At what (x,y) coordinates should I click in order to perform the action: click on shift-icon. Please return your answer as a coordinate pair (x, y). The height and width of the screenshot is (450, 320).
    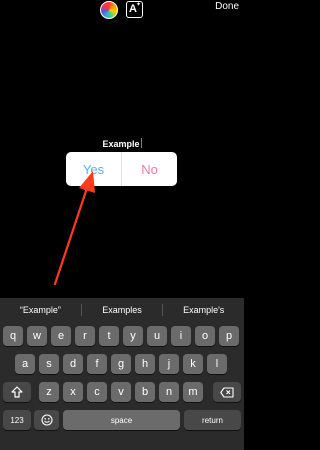
    Looking at the image, I should click on (17, 392).